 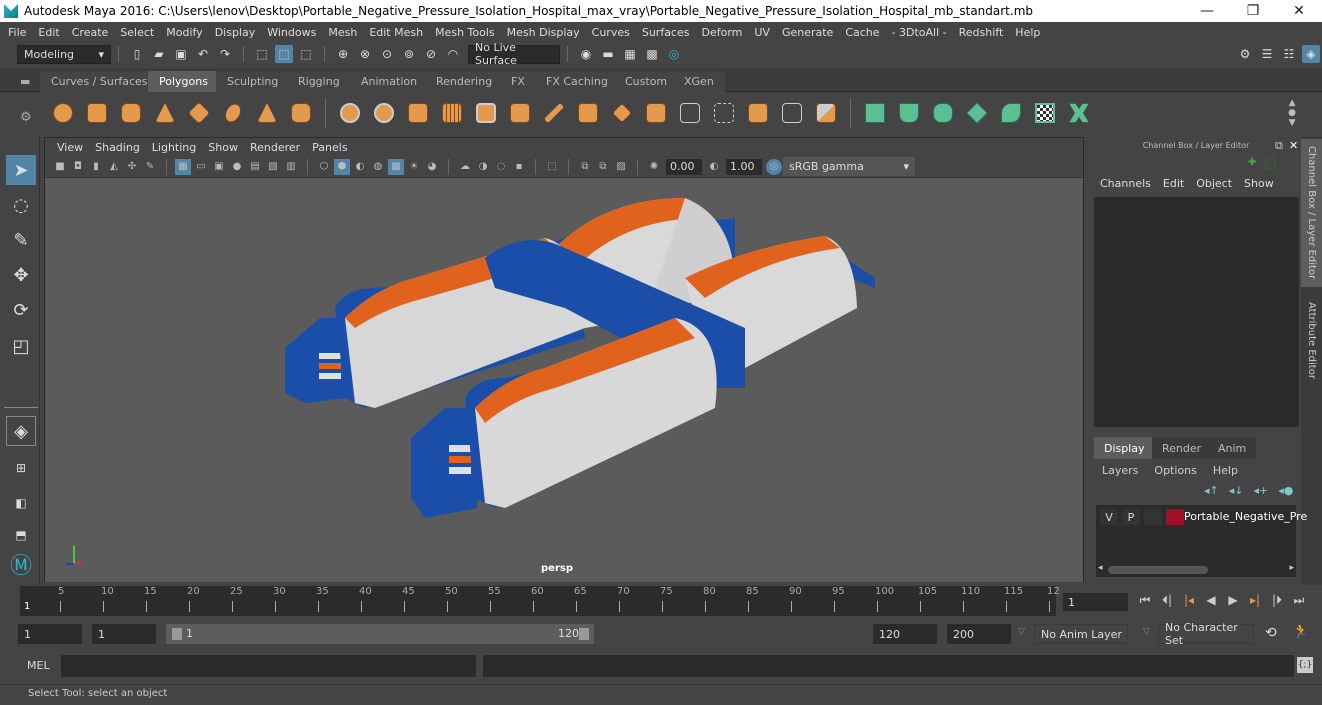 What do you see at coordinates (1236, 490) in the screenshot?
I see `move-layer-down-icon: ◂↓` at bounding box center [1236, 490].